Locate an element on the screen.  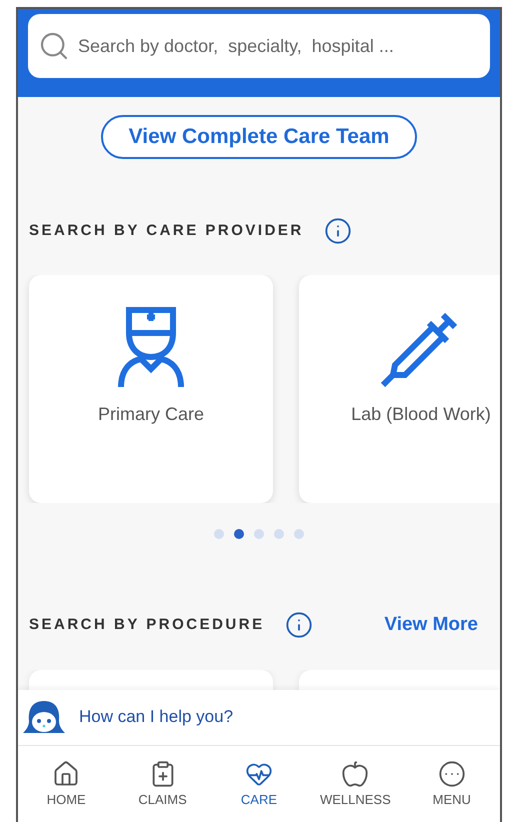
home-icon is located at coordinates (66, 774).